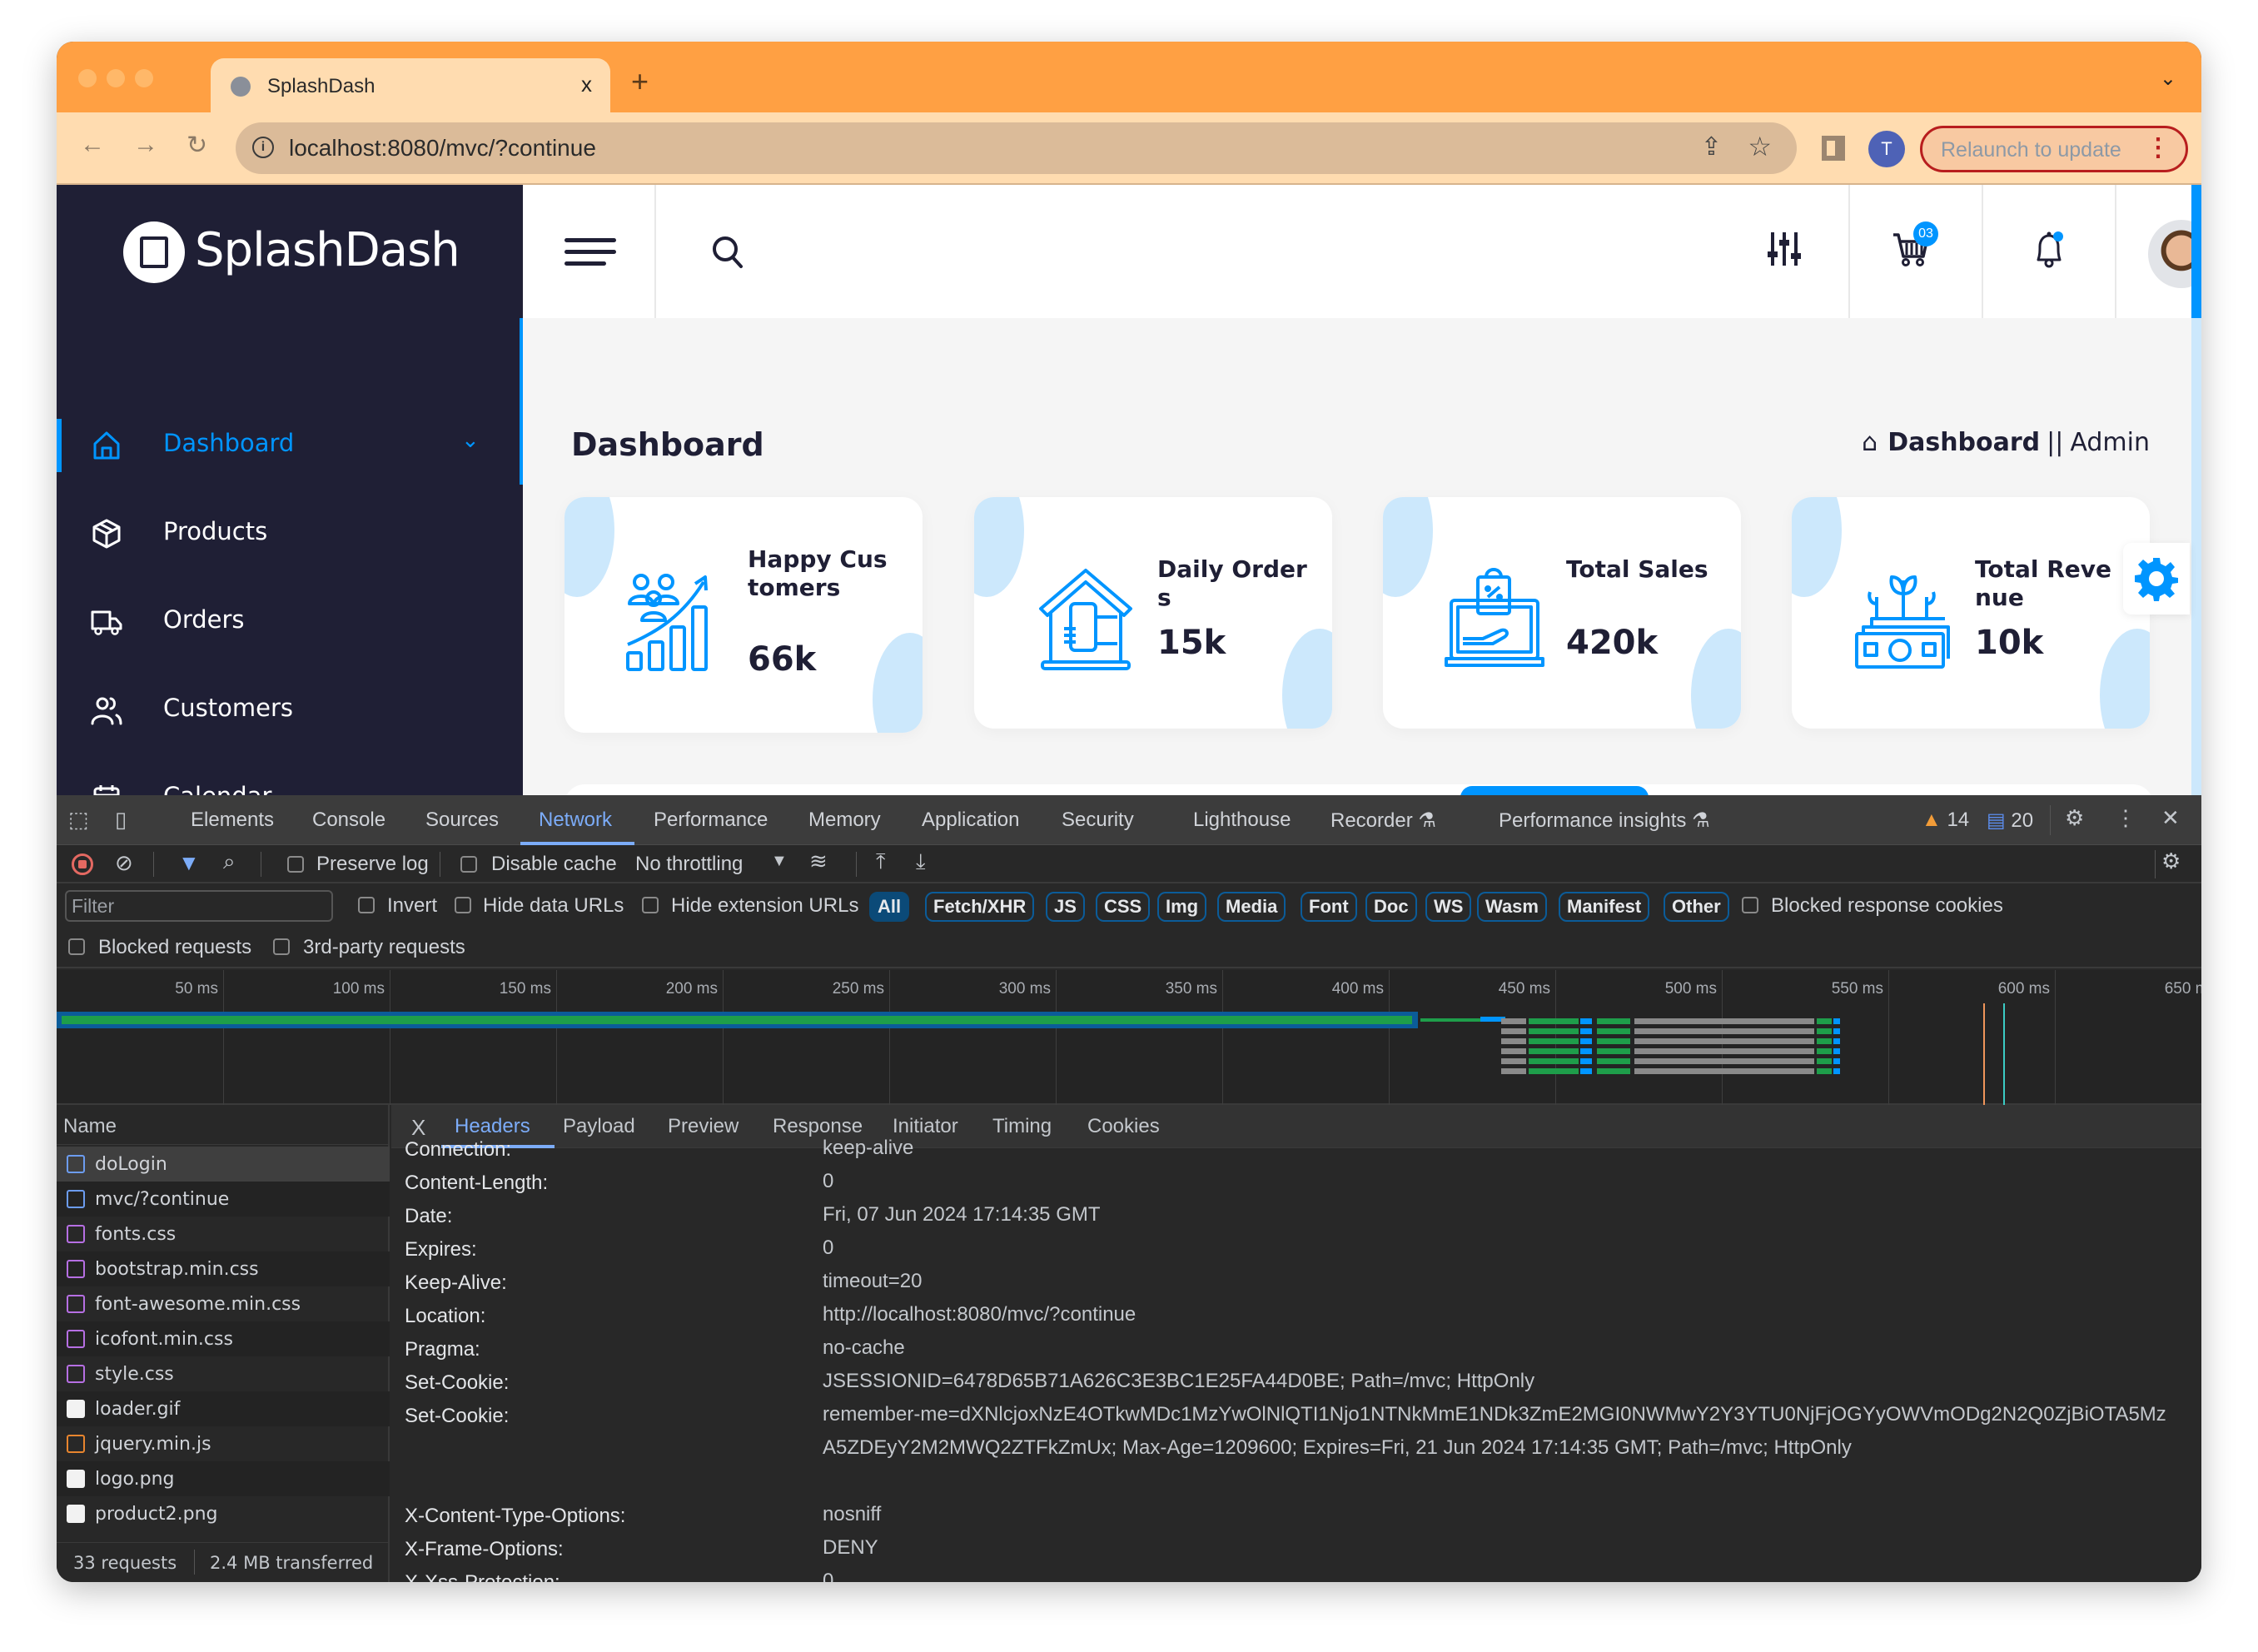  Describe the element at coordinates (1383, 821) in the screenshot. I see `tab-recorder: Recorder ⚗` at that location.